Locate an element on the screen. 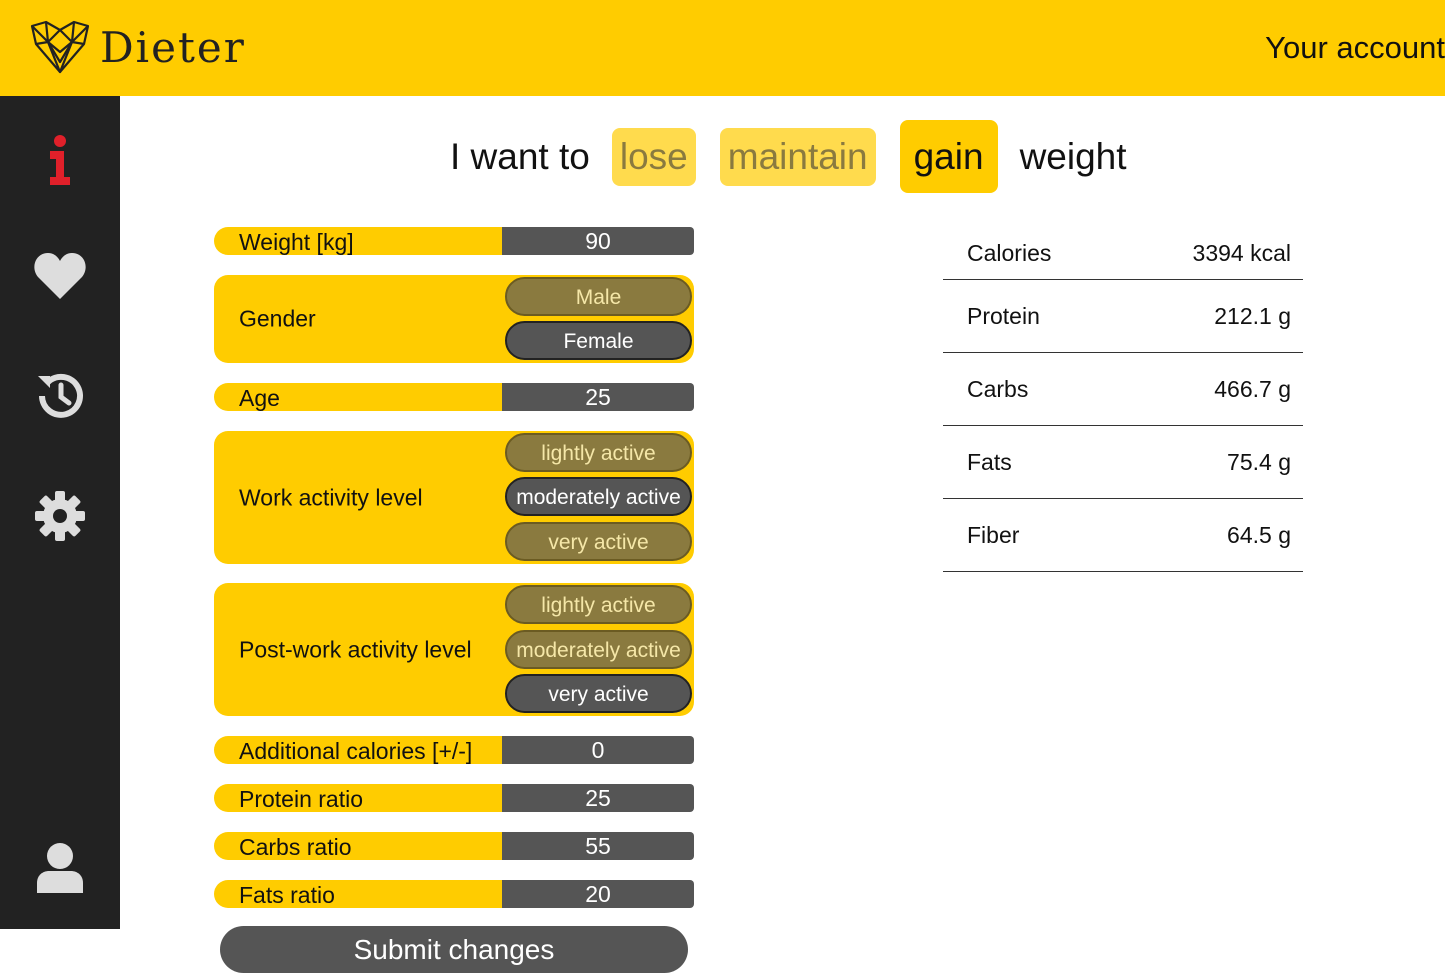 The image size is (1445, 980). fats-ratio-label: Fats ratio is located at coordinates (287, 895).